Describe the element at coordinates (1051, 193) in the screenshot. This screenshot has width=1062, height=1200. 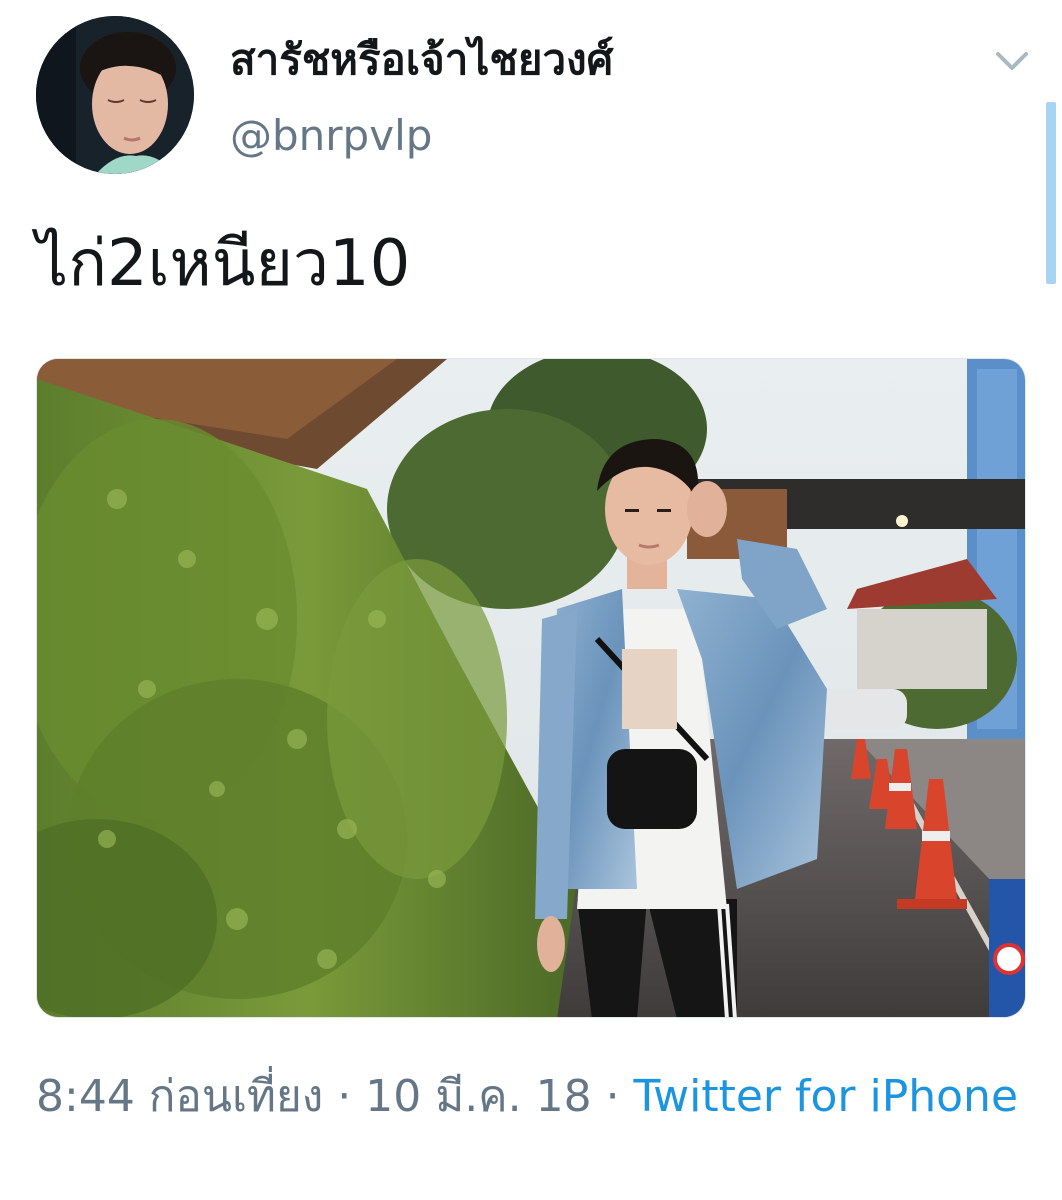
I see `scroll-indicator` at that location.